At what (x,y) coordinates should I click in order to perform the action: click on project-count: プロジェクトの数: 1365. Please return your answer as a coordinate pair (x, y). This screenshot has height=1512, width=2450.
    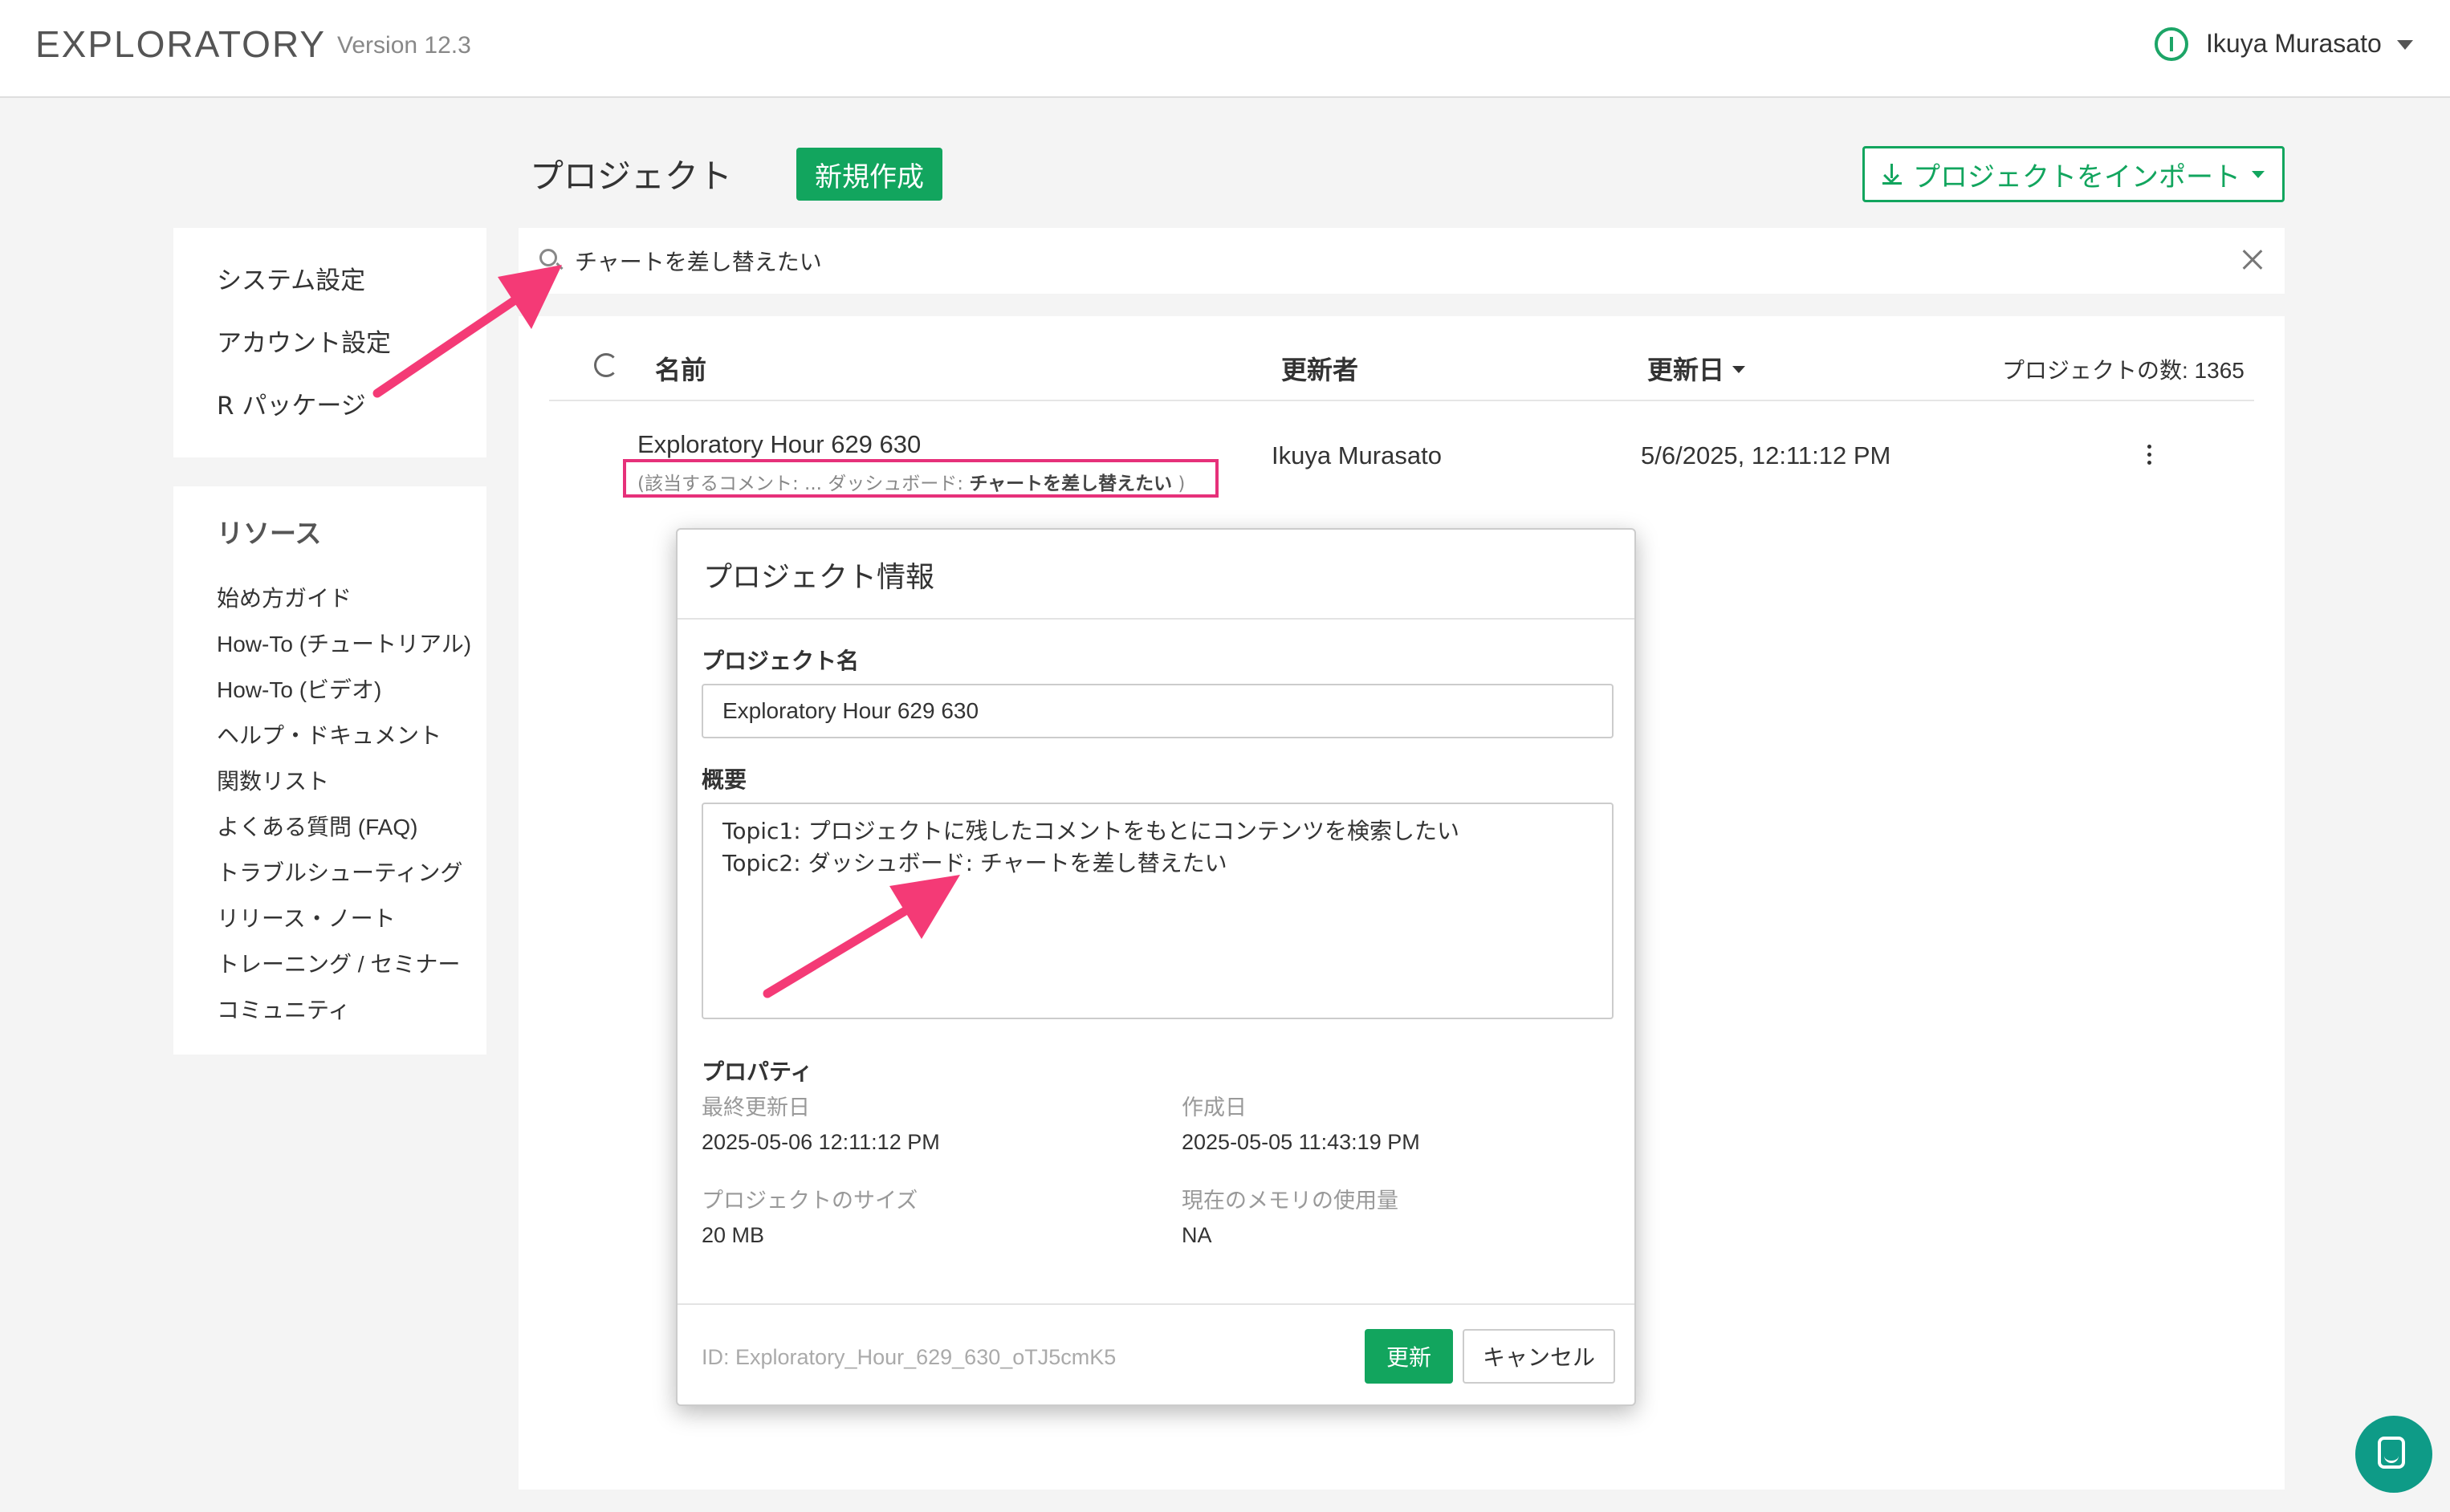
    Looking at the image, I should click on (2123, 371).